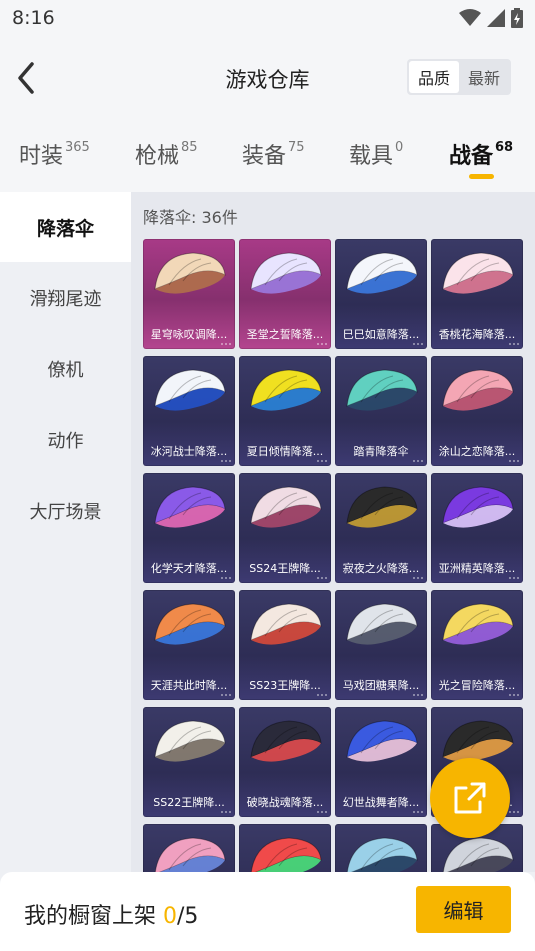 This screenshot has width=535, height=951. Describe the element at coordinates (65, 298) in the screenshot. I see `sidebar-item-glide-trail: 滑翔尾迹` at that location.